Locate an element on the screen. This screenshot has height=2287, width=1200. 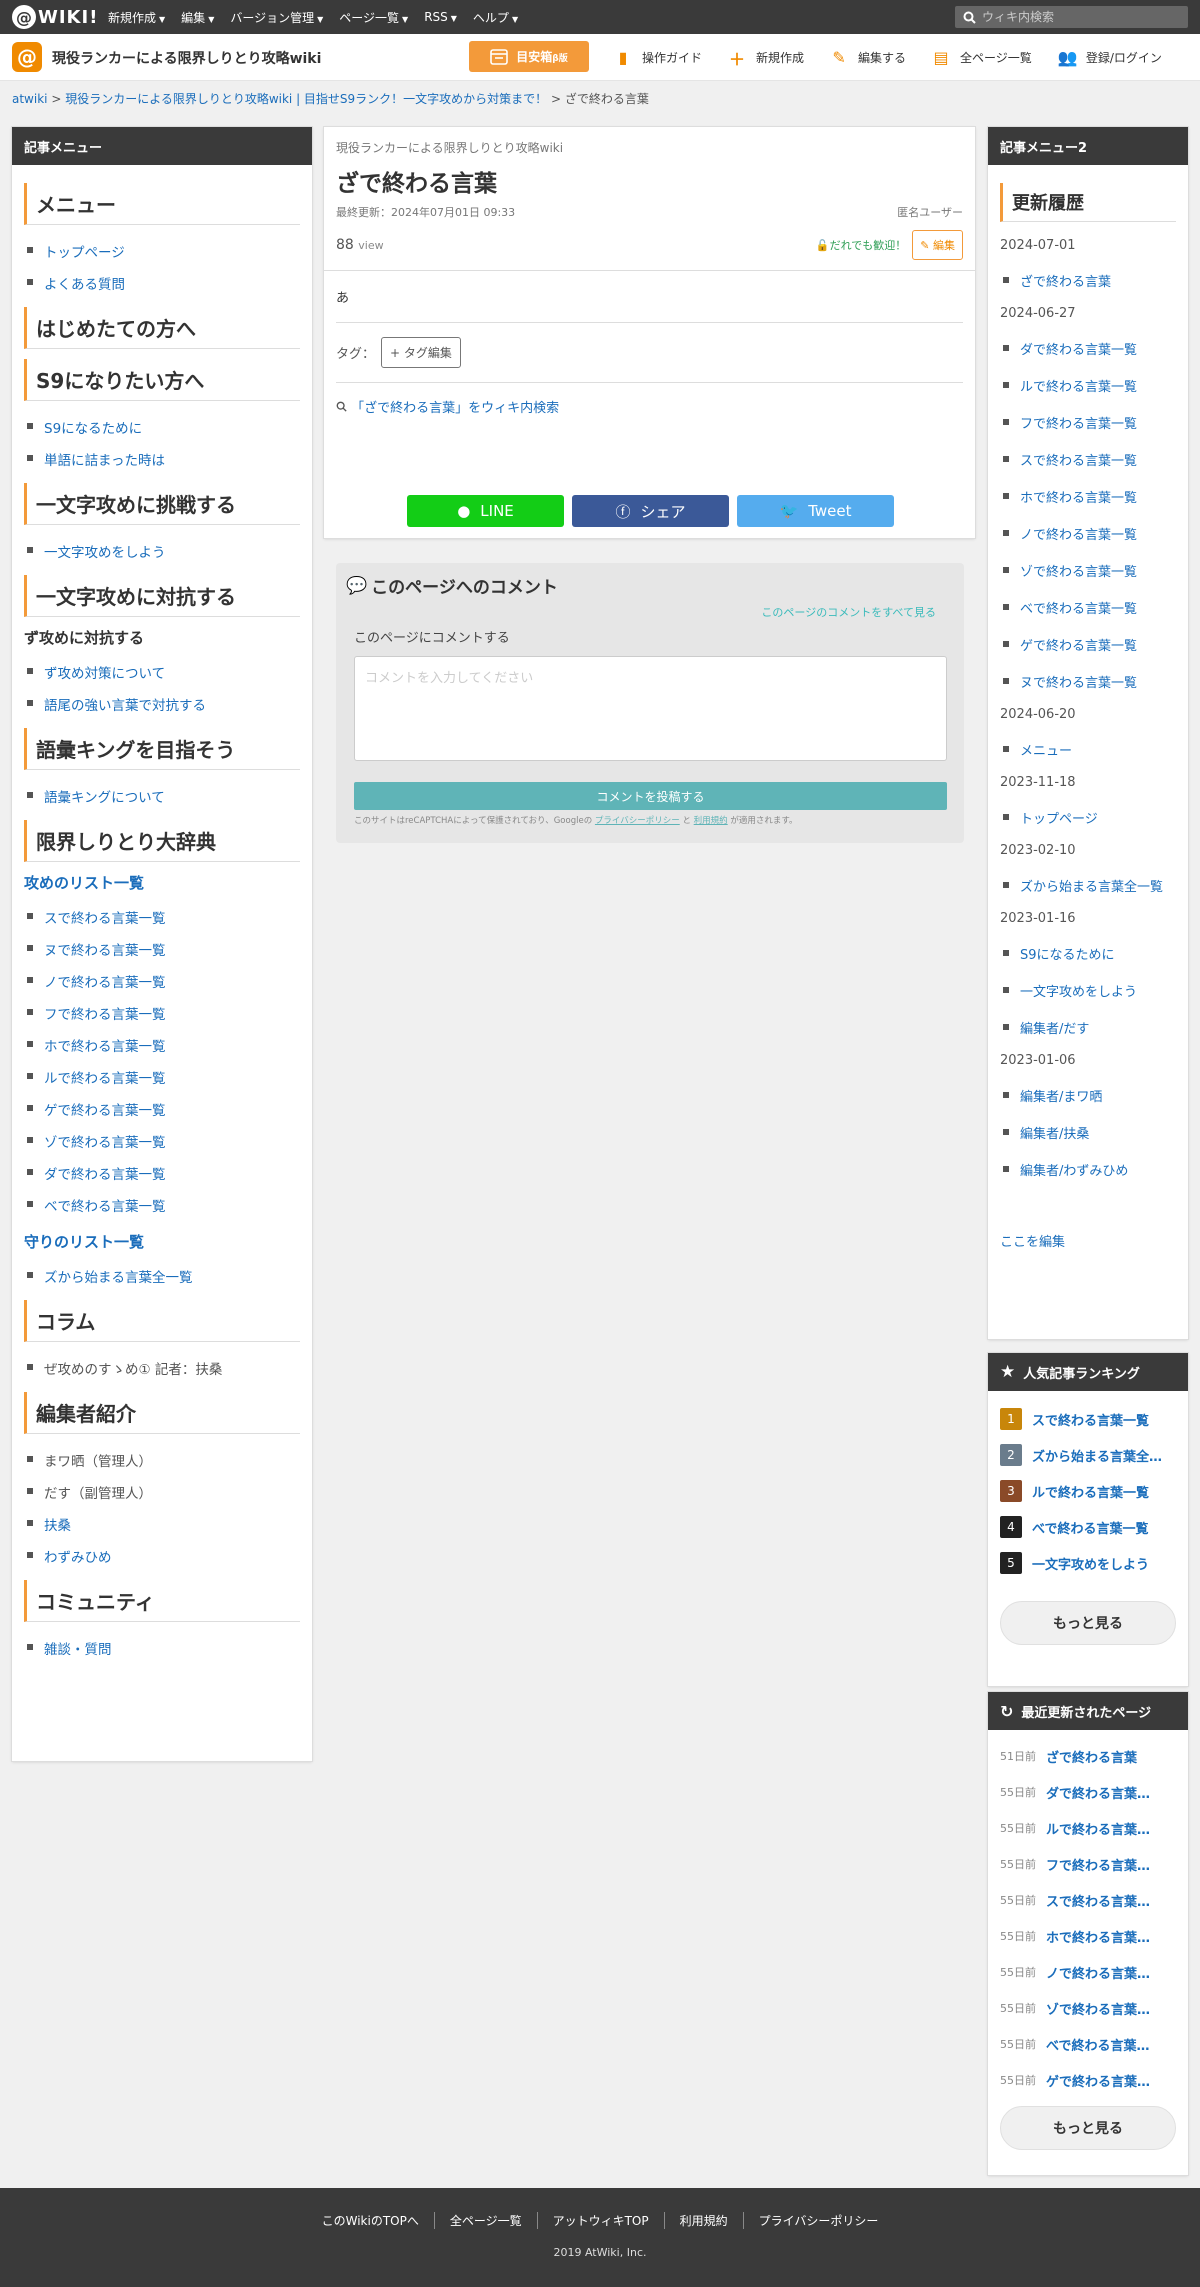
history-item: ヌで終わる言葉一覧 is located at coordinates (1088, 684).